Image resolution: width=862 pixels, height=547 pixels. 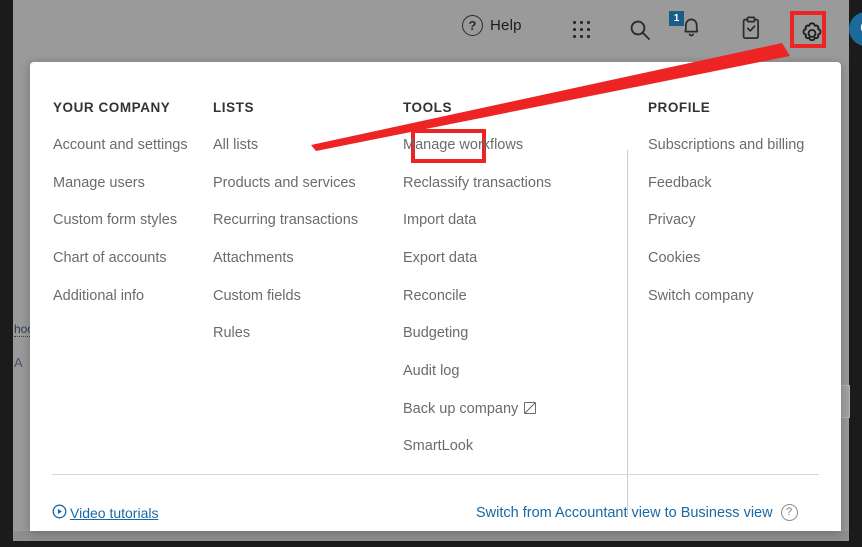 I want to click on menu-item-chart-of-accounts: Chart of accounts, so click(x=133, y=258).